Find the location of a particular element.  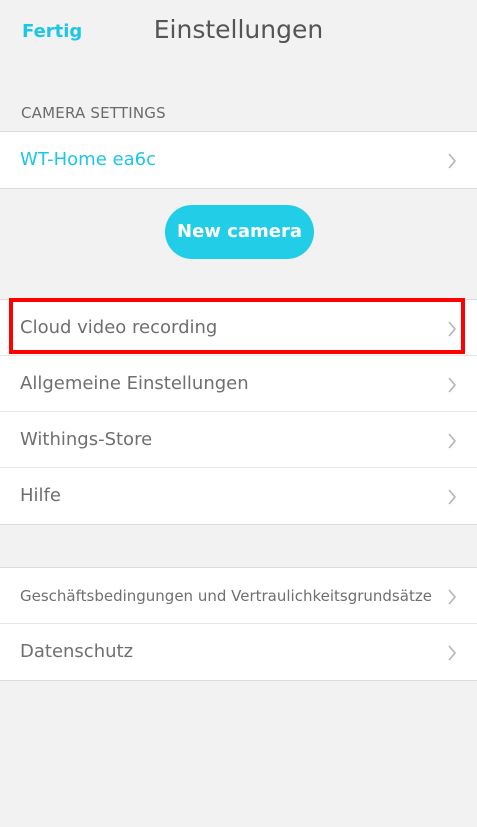

menu-item-help: Hilfe is located at coordinates (238, 496).